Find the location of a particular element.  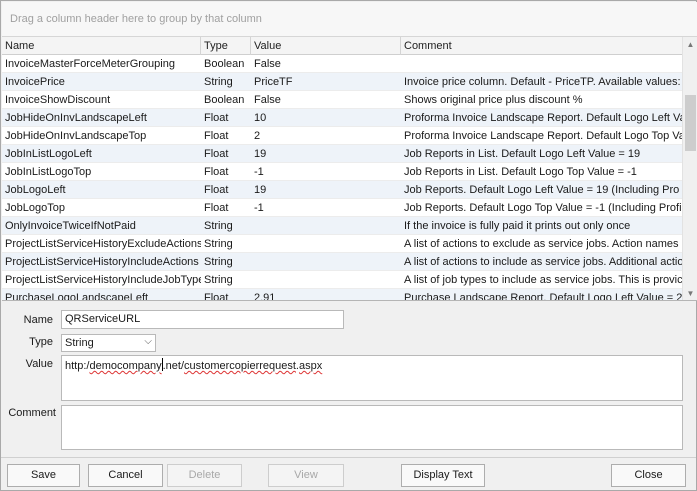

cell-value: 2 is located at coordinates (326, 136).